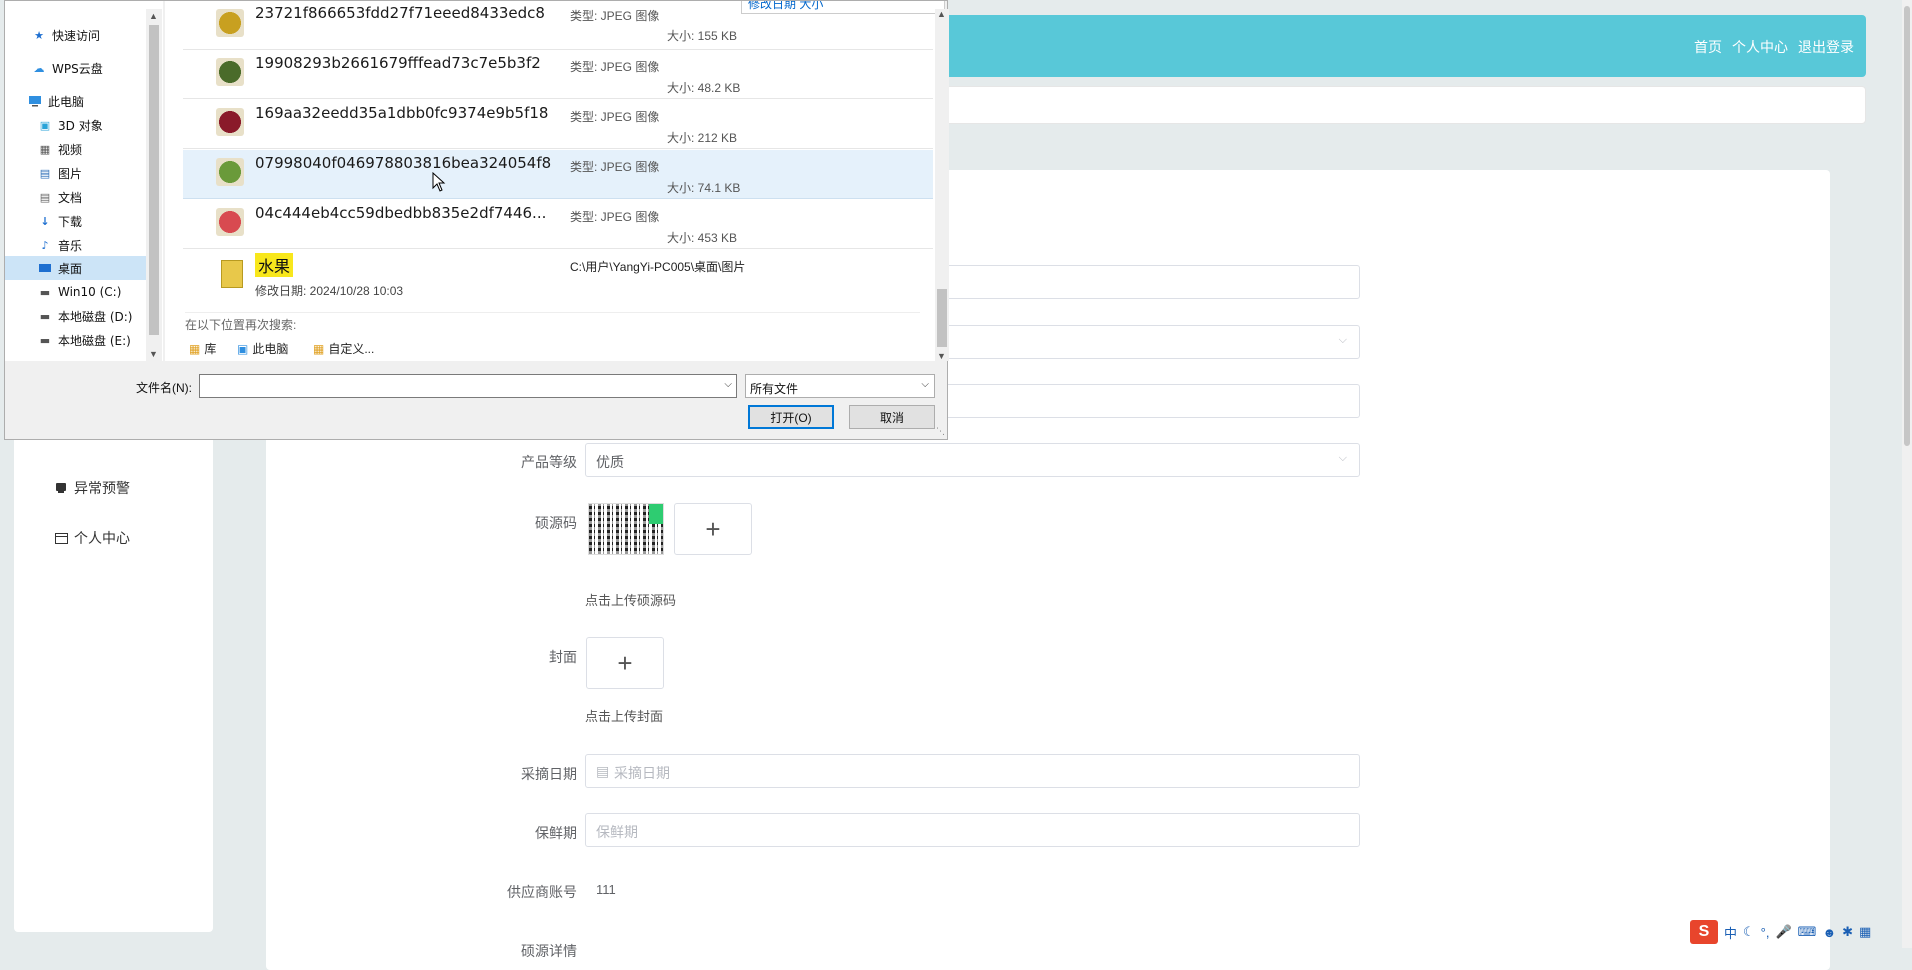 Image resolution: width=1912 pixels, height=970 pixels. I want to click on nav-item-label: 本地磁盘 (E:), so click(94, 340).